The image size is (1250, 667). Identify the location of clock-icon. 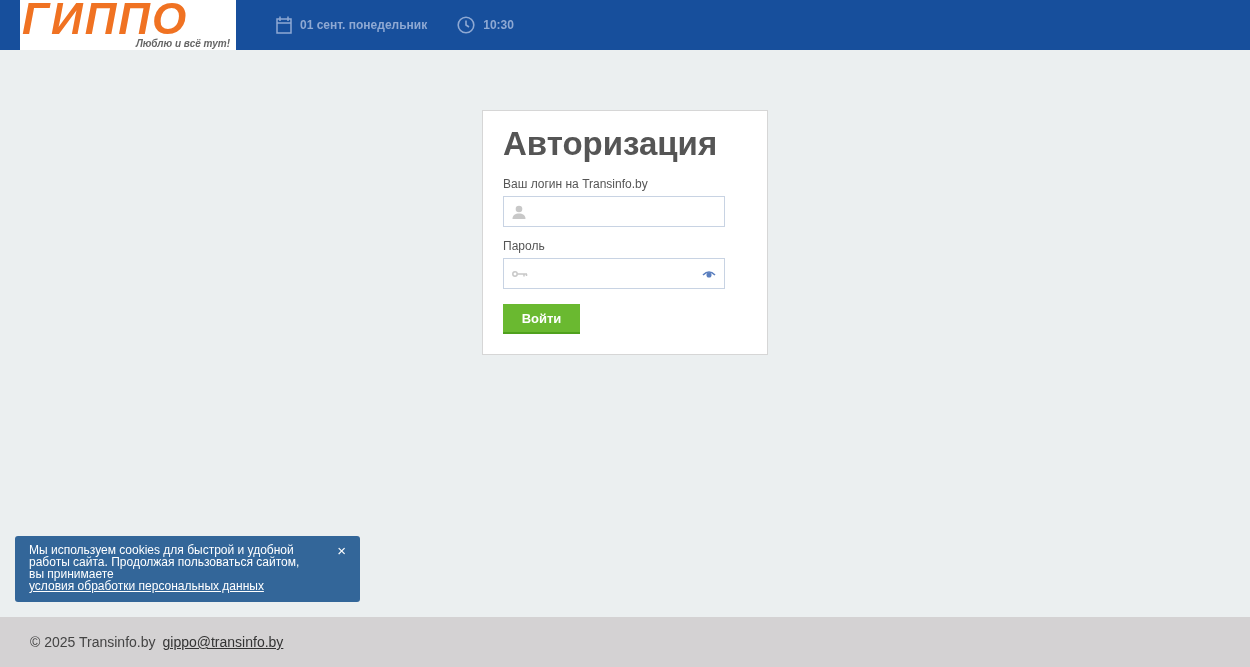
(466, 25).